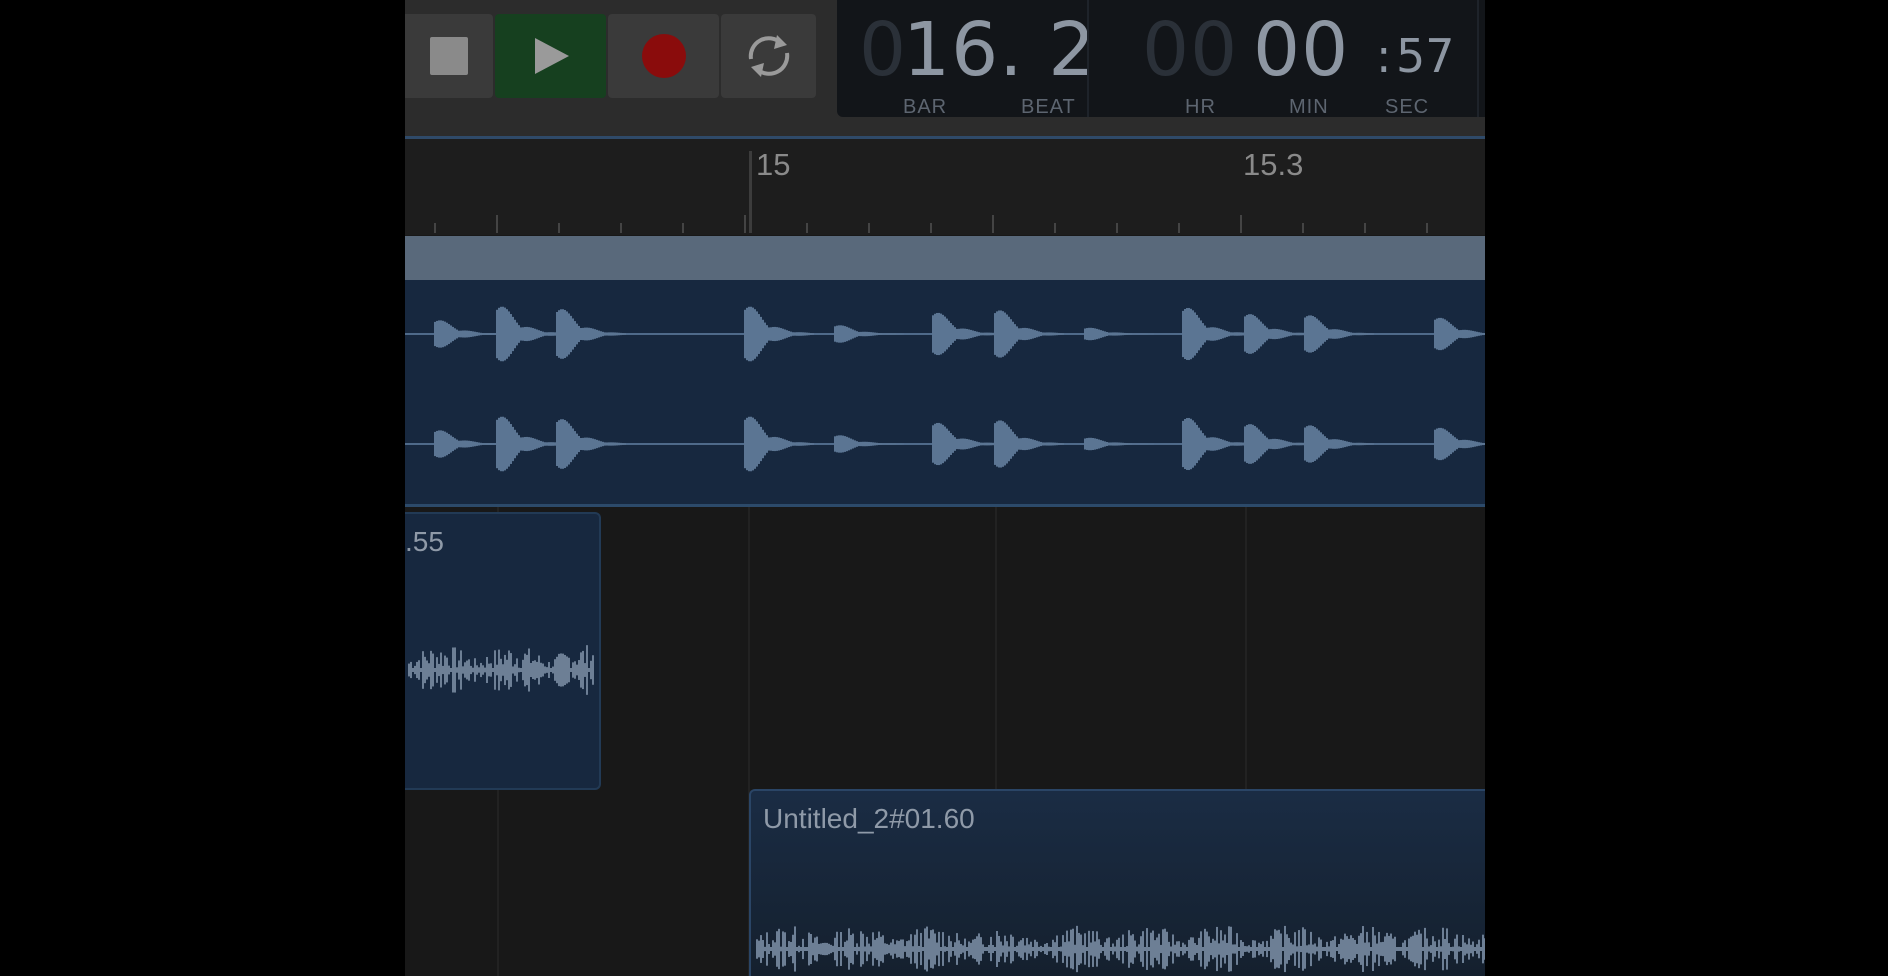  What do you see at coordinates (925, 107) in the screenshot?
I see `bar-label: BAR` at bounding box center [925, 107].